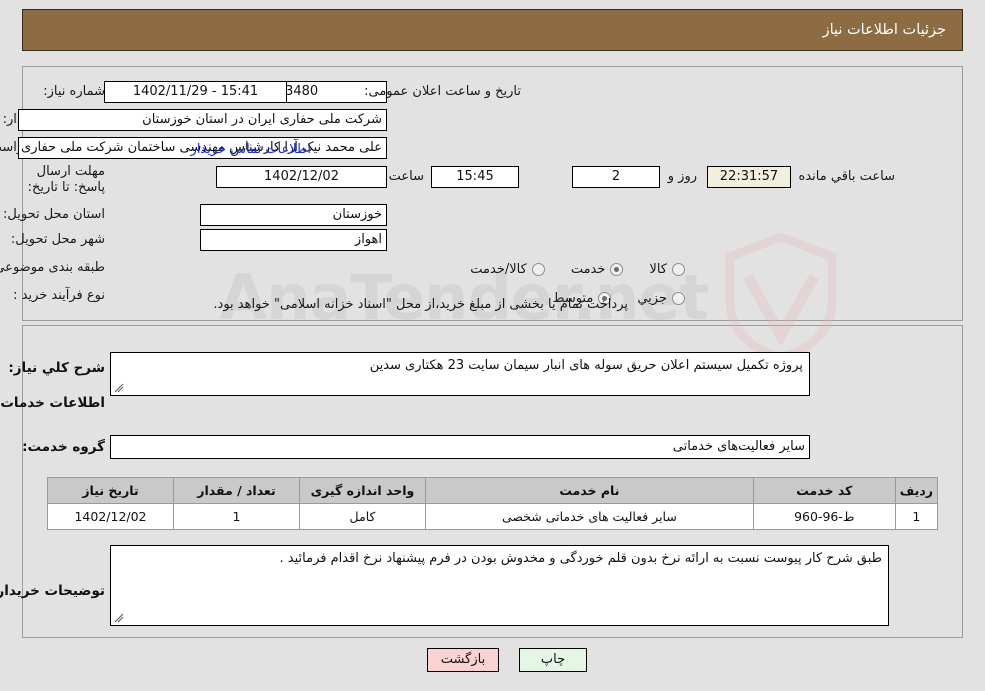 Image resolution: width=985 pixels, height=691 pixels. What do you see at coordinates (195, 92) in the screenshot?
I see `announce-datetime-value: 15:41 - 1402/11/29` at bounding box center [195, 92].